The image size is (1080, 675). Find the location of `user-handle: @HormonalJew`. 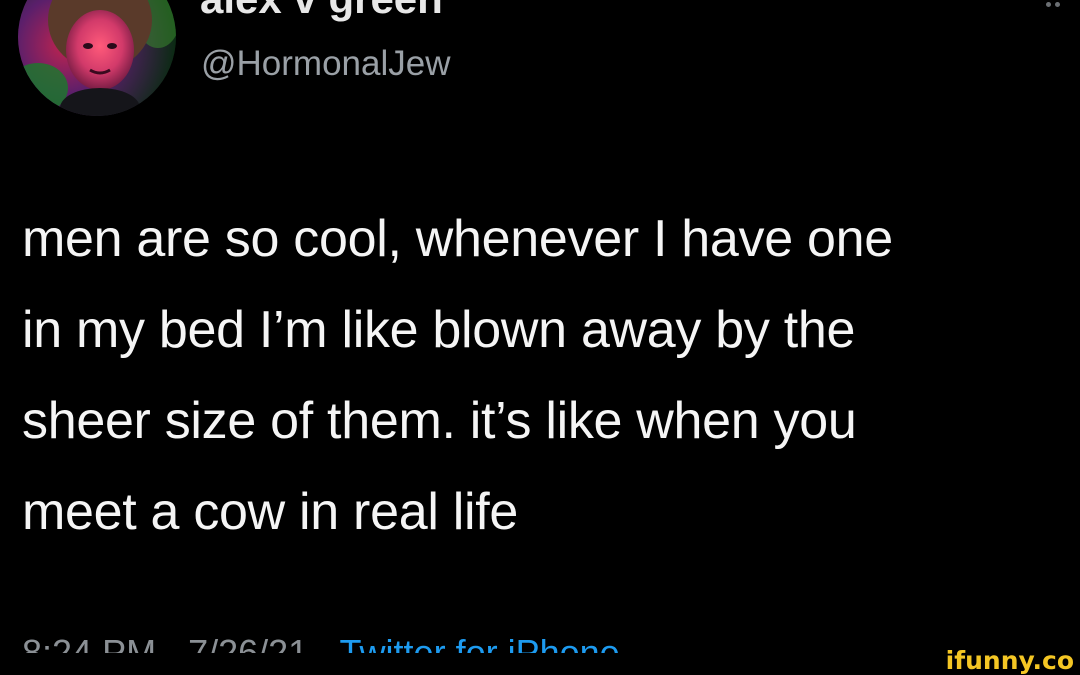

user-handle: @HormonalJew is located at coordinates (326, 64).